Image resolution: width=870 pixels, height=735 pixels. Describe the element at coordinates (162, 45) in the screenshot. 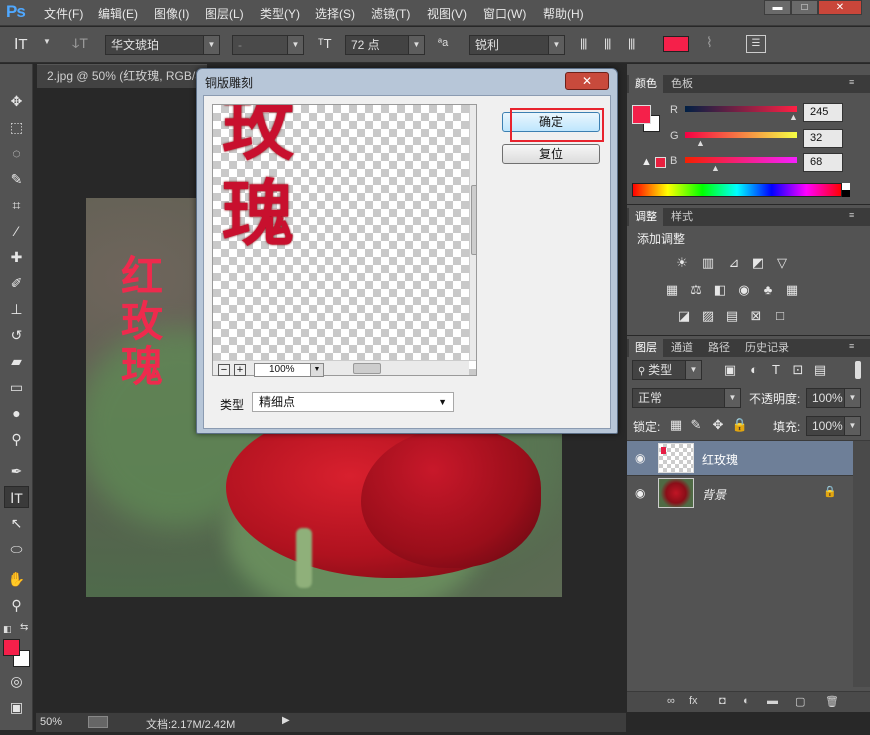

I see `font-family-select: 华文琥珀 ▼` at that location.